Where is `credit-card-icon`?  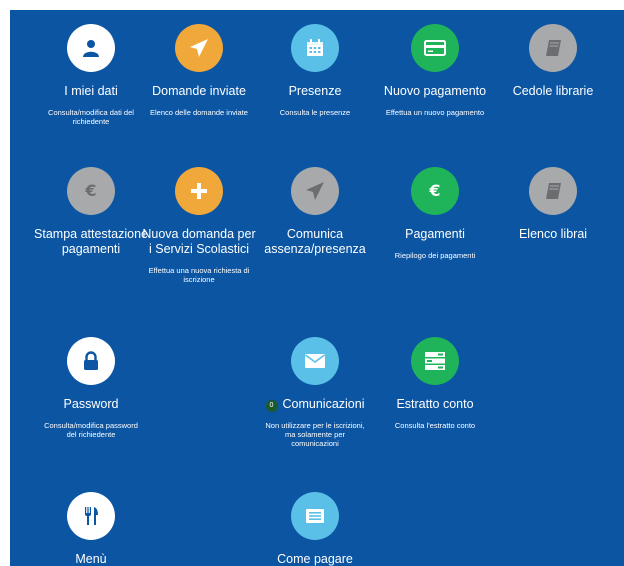 credit-card-icon is located at coordinates (435, 48).